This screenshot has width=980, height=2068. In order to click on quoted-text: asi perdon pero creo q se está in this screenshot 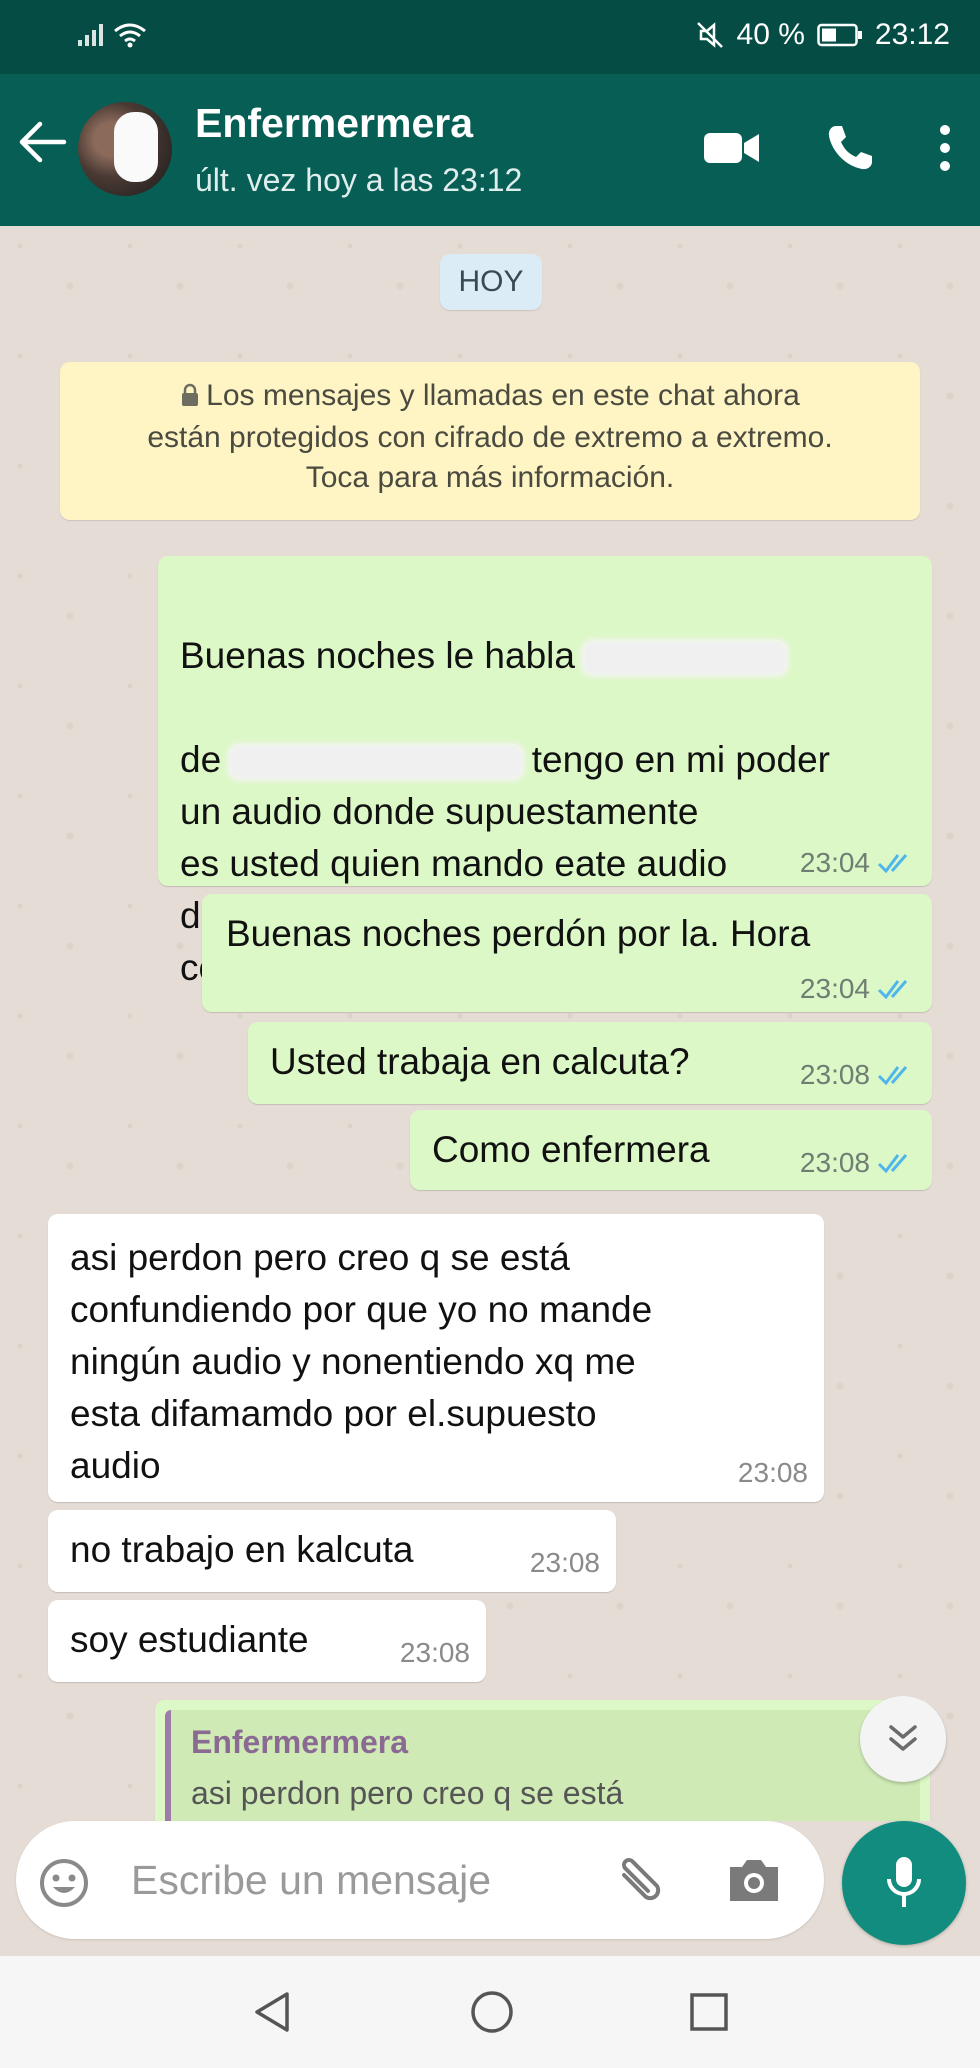, I will do `click(407, 1793)`.